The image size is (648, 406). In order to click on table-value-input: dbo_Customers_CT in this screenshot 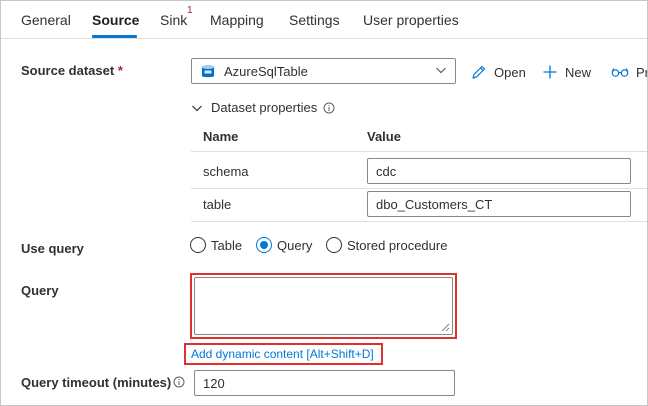, I will do `click(499, 204)`.